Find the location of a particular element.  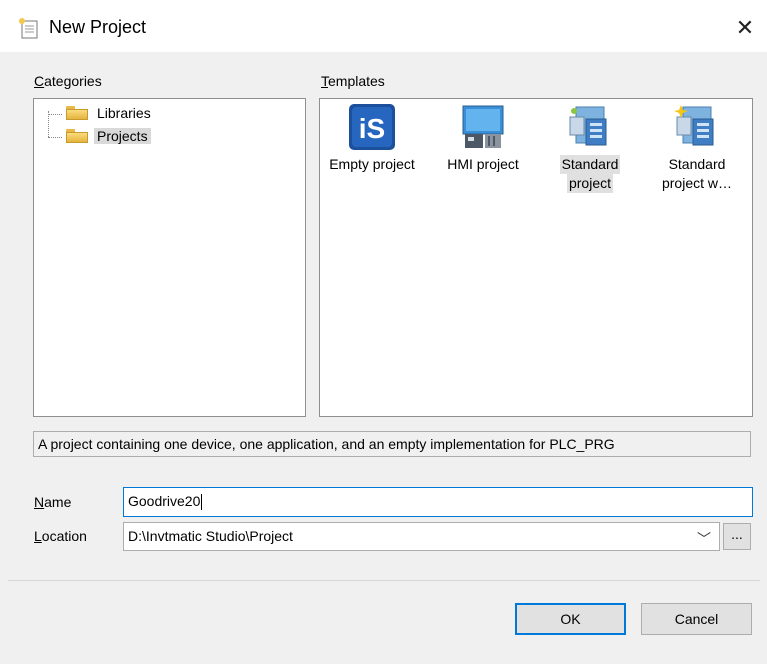

template-standard-project: Standard project is located at coordinates (590, 148).